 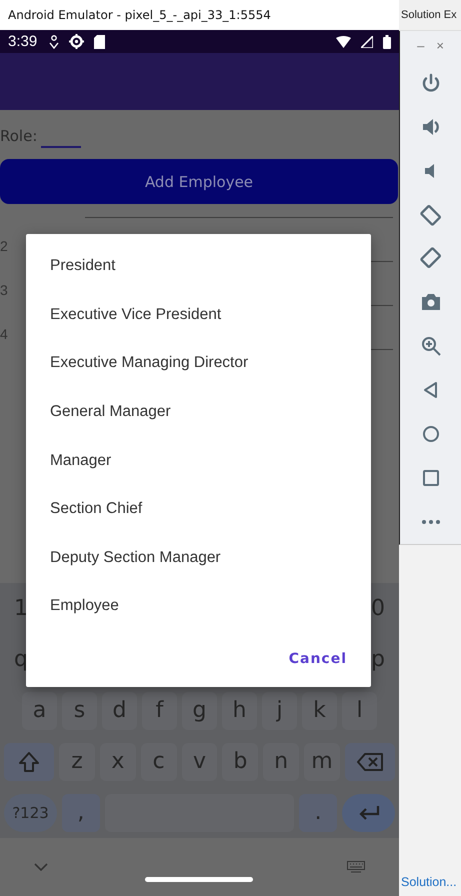 I want to click on keyboard-key: c, so click(x=158, y=761).